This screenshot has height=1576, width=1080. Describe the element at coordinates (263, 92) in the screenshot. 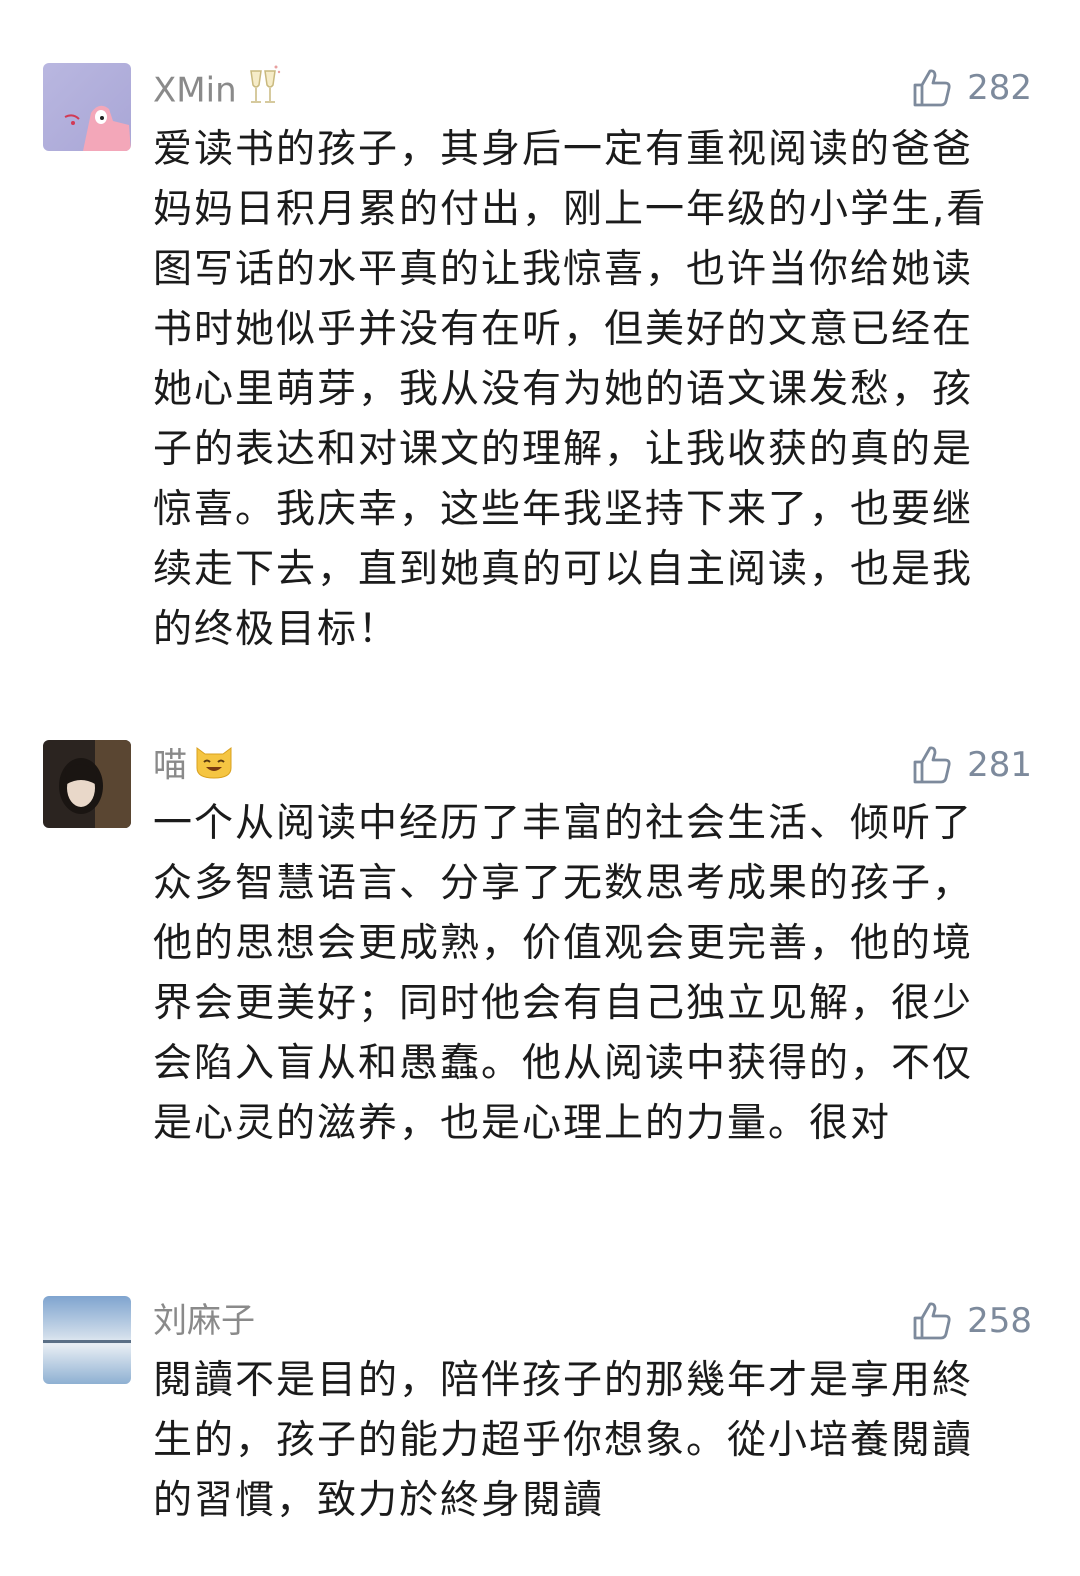

I see `champagne-emoji-icon` at that location.